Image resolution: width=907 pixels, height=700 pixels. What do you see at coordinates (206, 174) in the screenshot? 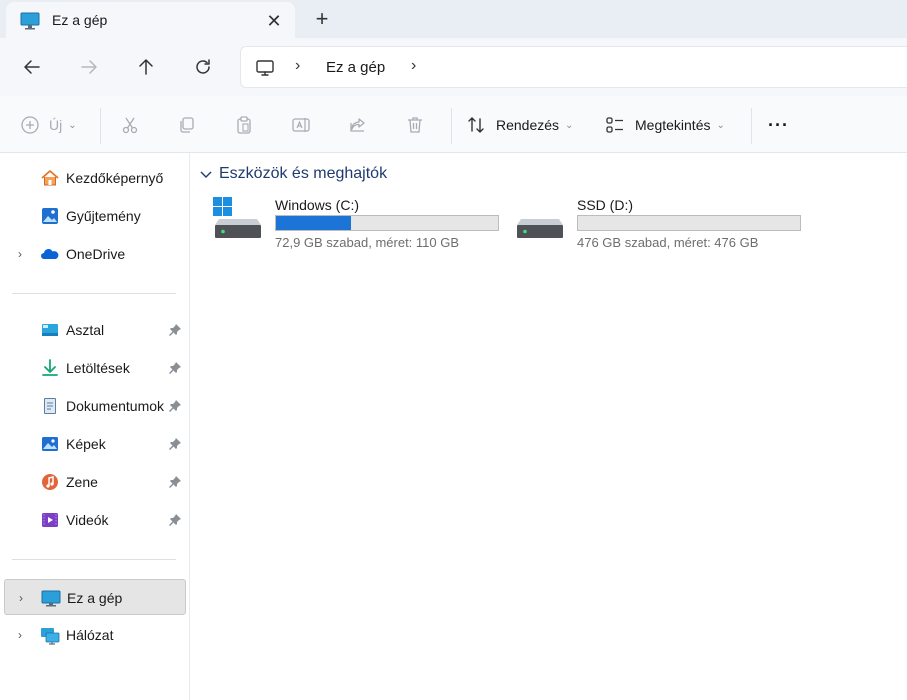
I see `chevron-down-icon` at bounding box center [206, 174].